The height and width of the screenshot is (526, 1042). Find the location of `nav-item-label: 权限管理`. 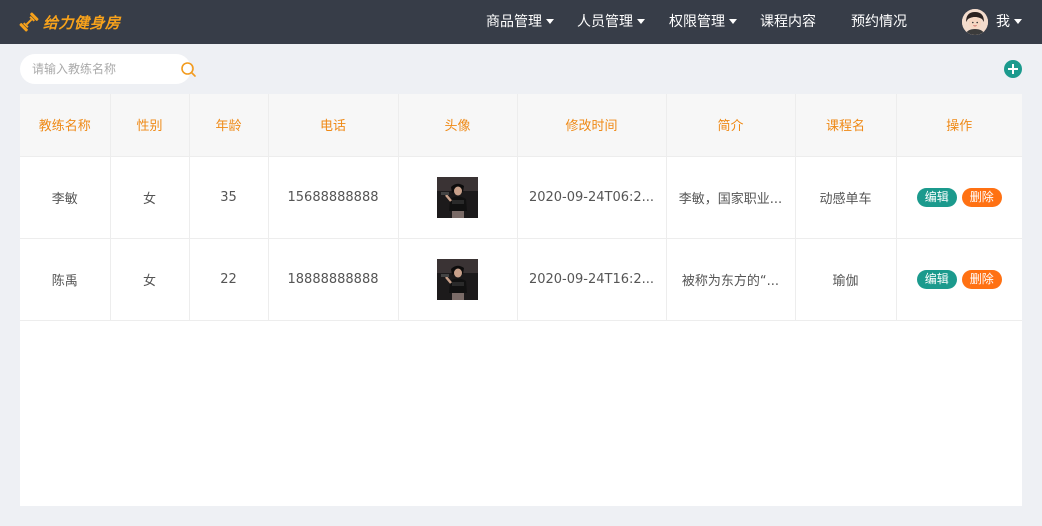

nav-item-label: 权限管理 is located at coordinates (697, 22).